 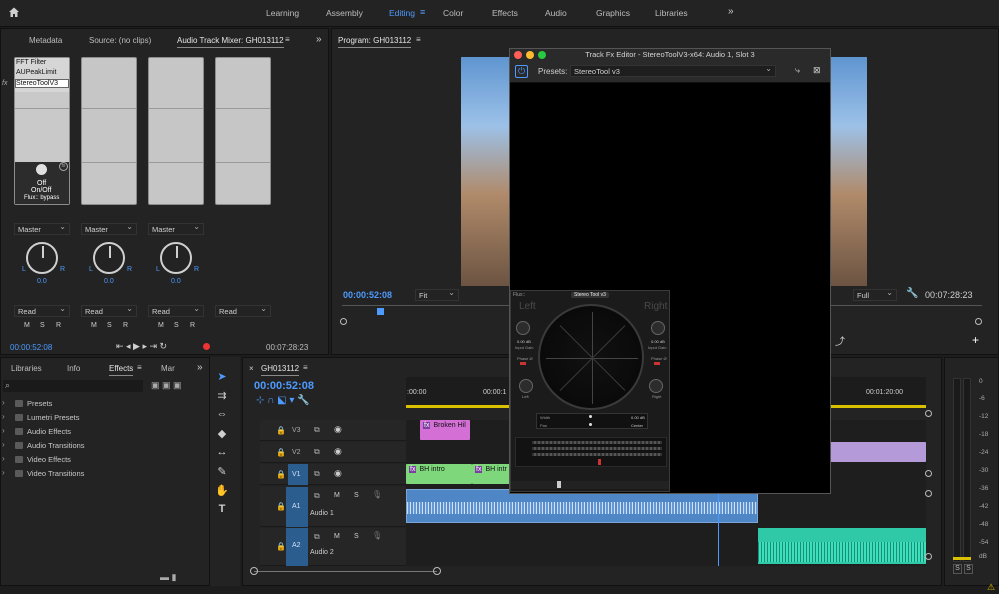 What do you see at coordinates (141, 346) in the screenshot?
I see `transport-controls: ⇤ ◂ ▶ ▸ ⇥ ↻` at bounding box center [141, 346].